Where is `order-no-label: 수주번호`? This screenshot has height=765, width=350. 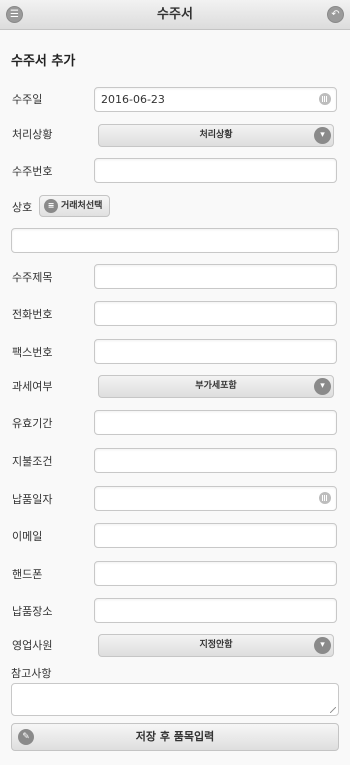 order-no-label: 수주번호 is located at coordinates (32, 171).